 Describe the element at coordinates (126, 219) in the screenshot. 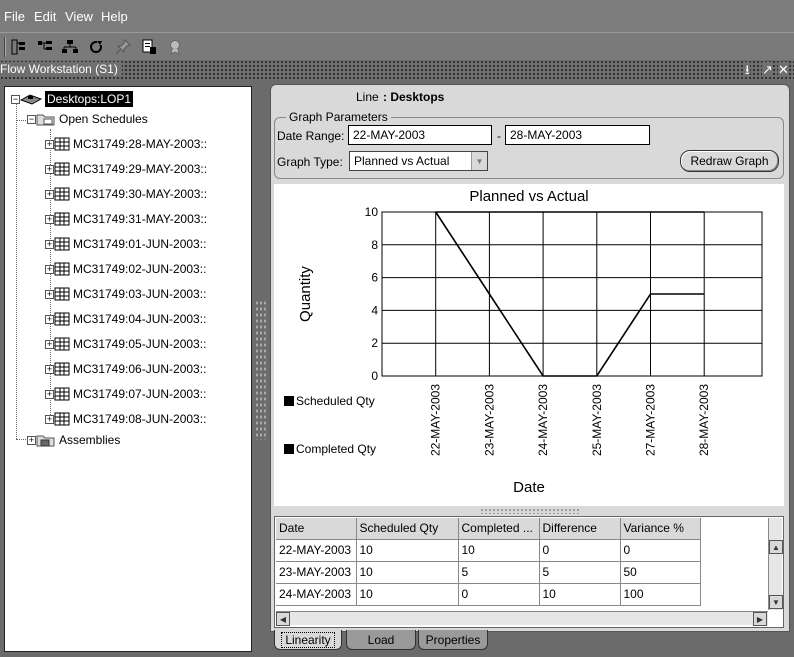

I see `tree-node-schedule: + MC31749:31-MAY-2003::` at that location.